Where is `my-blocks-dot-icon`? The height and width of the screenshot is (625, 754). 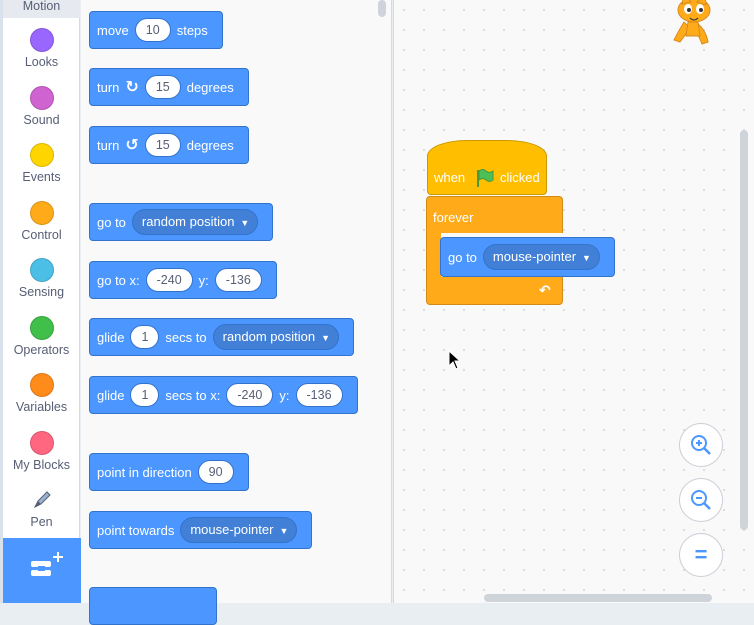 my-blocks-dot-icon is located at coordinates (41, 443).